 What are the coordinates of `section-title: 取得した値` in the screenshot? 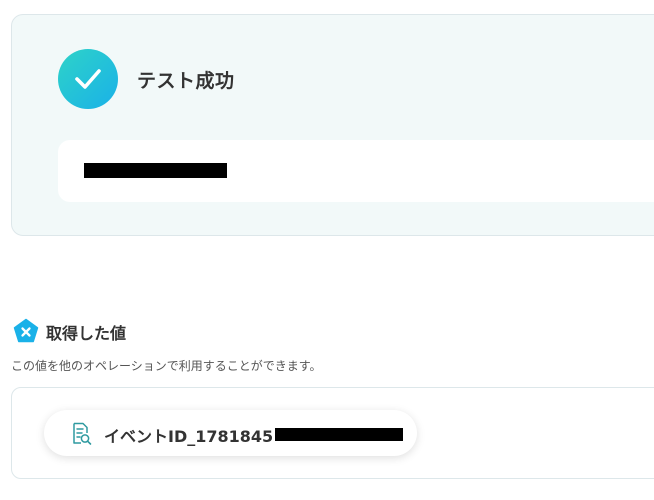 It's located at (86, 333).